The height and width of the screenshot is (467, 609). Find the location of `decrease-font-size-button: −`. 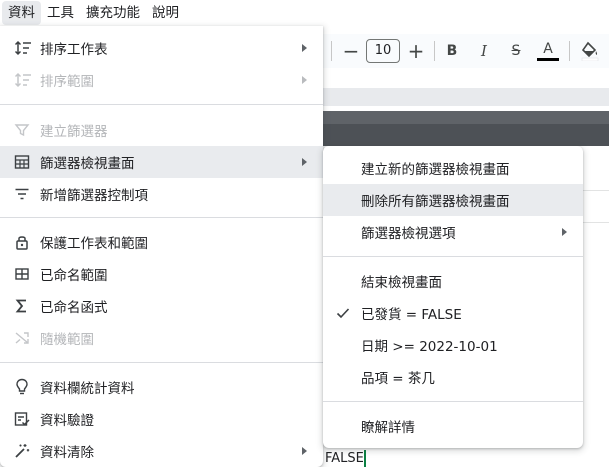

decrease-font-size-button: − is located at coordinates (351, 51).